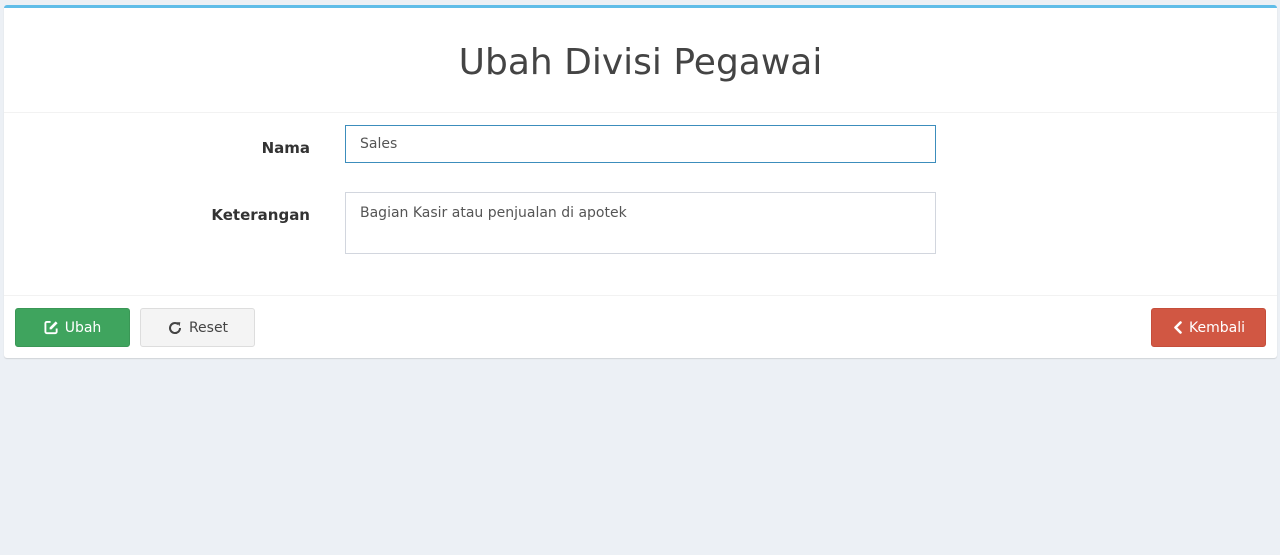  Describe the element at coordinates (1177, 327) in the screenshot. I see `chevron-left-icon` at that location.